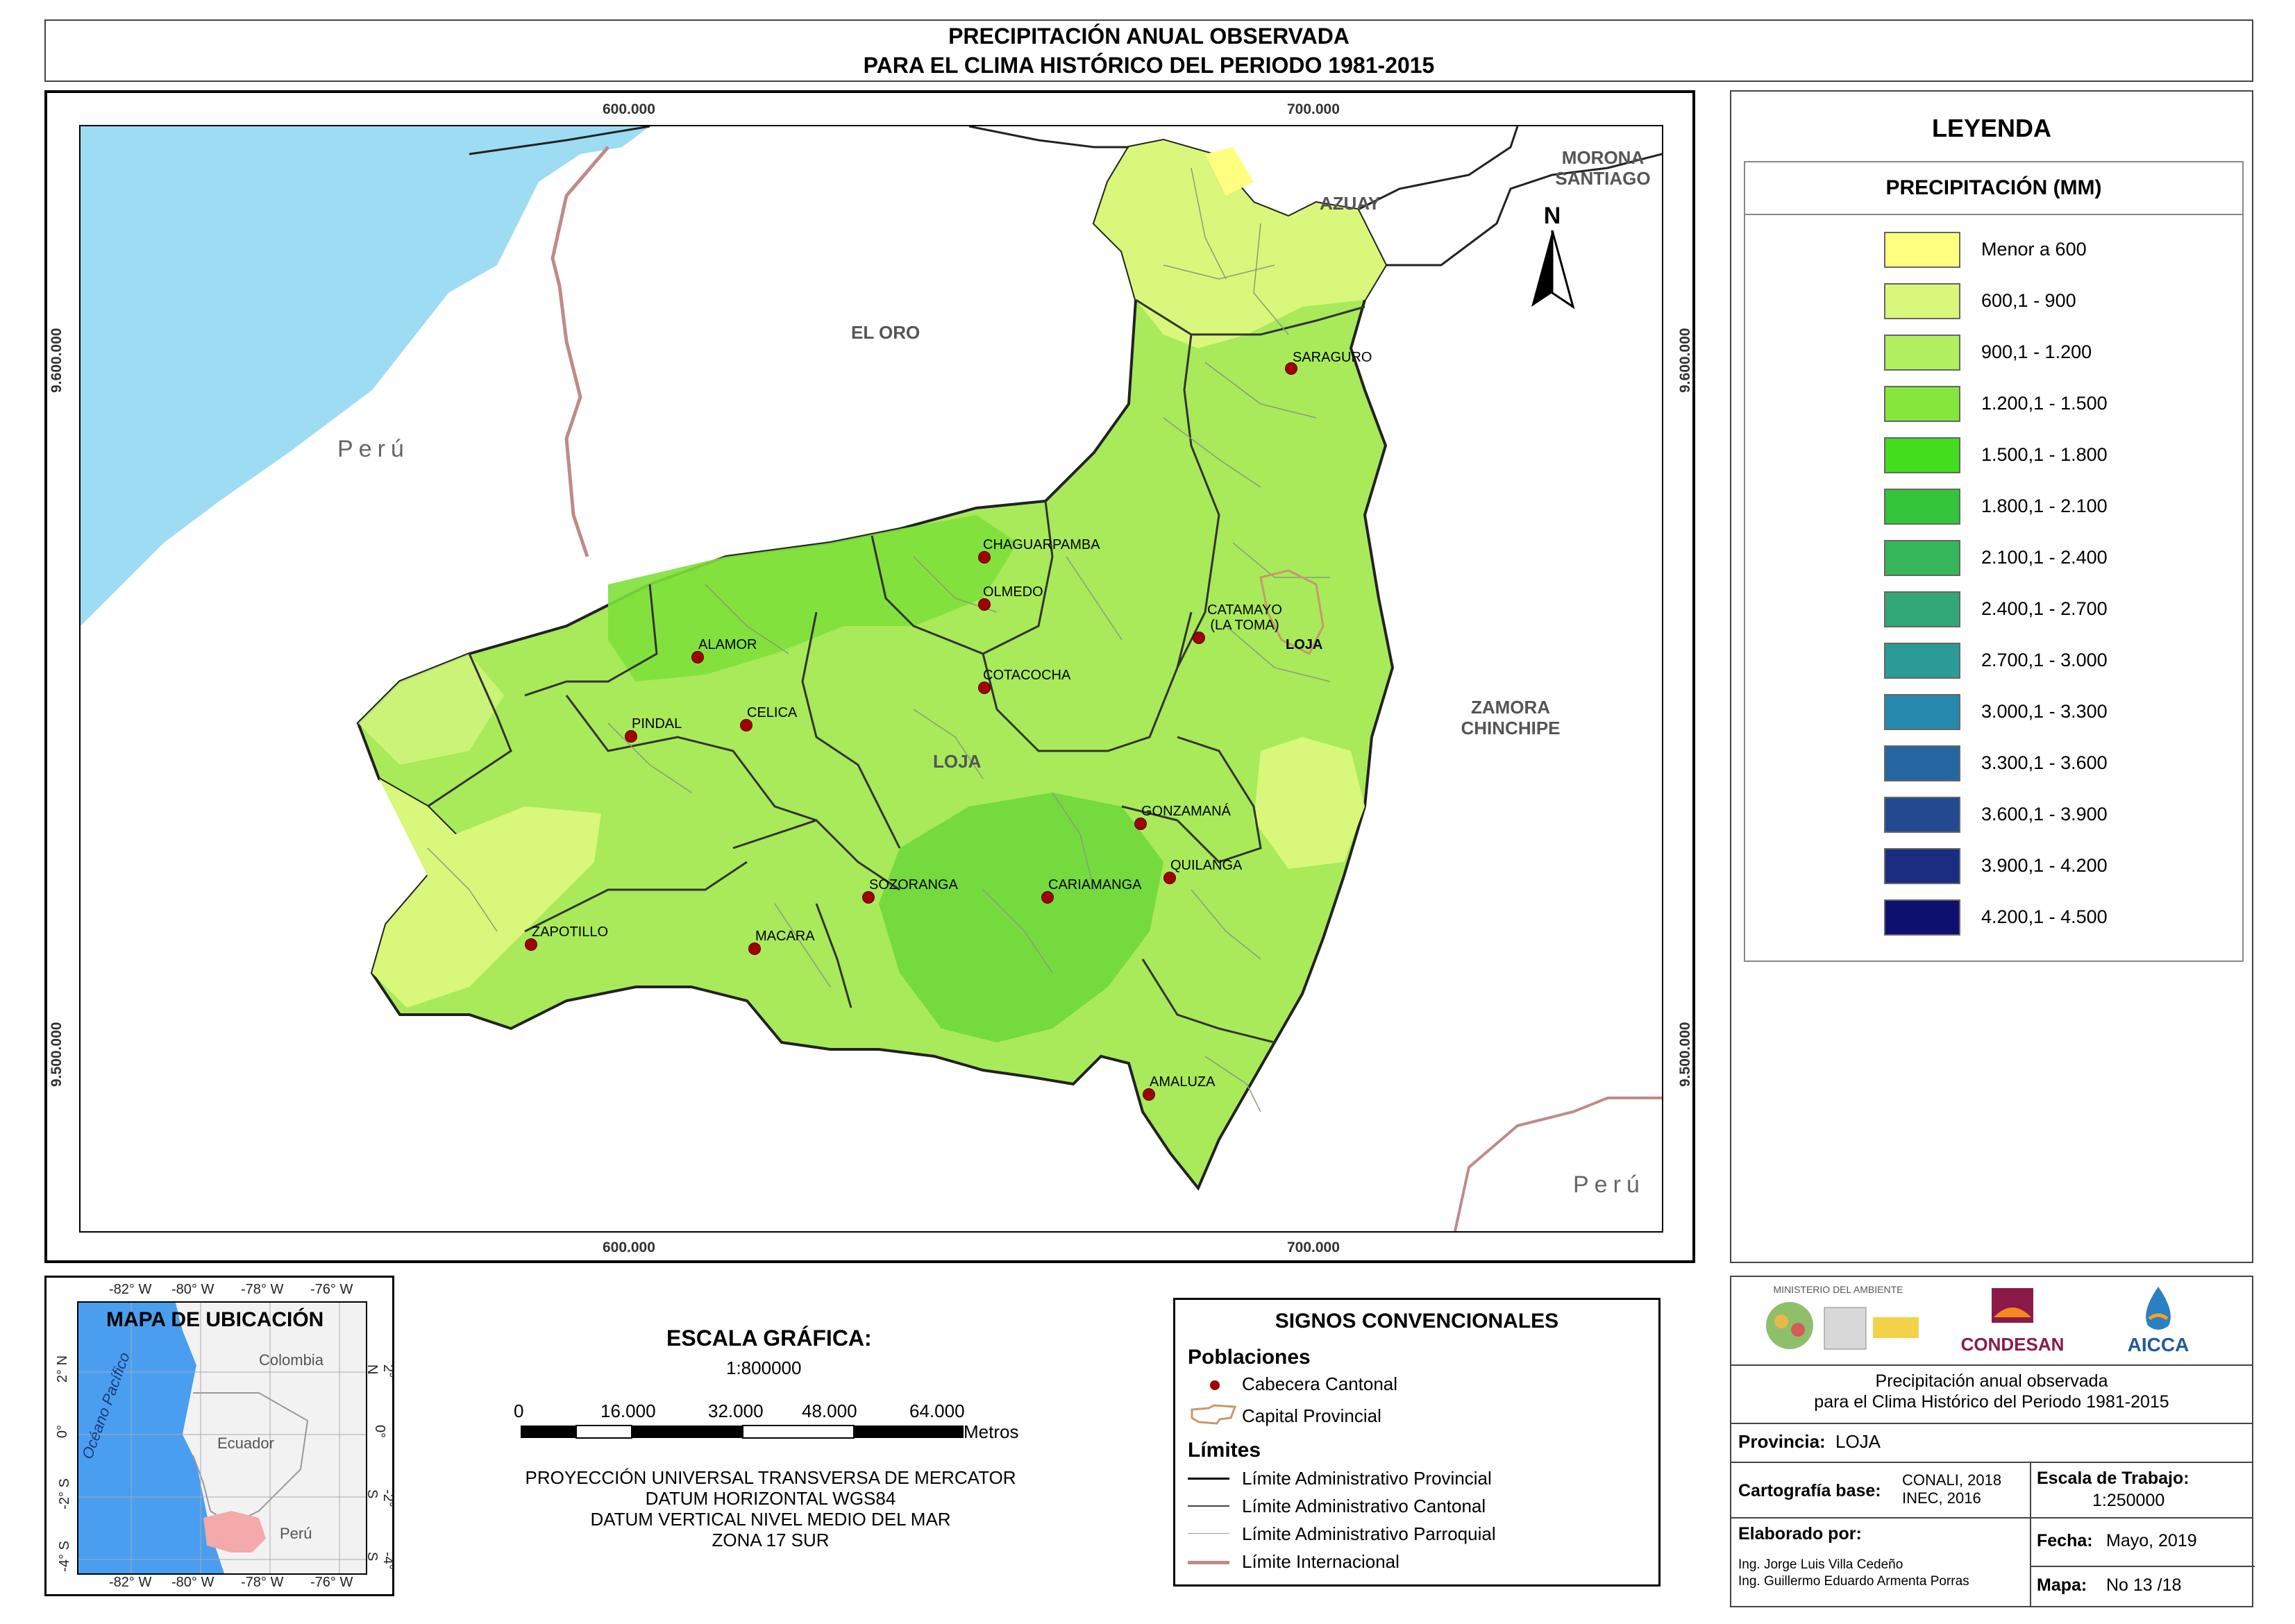 The image size is (2295, 1624). What do you see at coordinates (727, 644) in the screenshot?
I see `city-label-alamor: ALAMOR` at bounding box center [727, 644].